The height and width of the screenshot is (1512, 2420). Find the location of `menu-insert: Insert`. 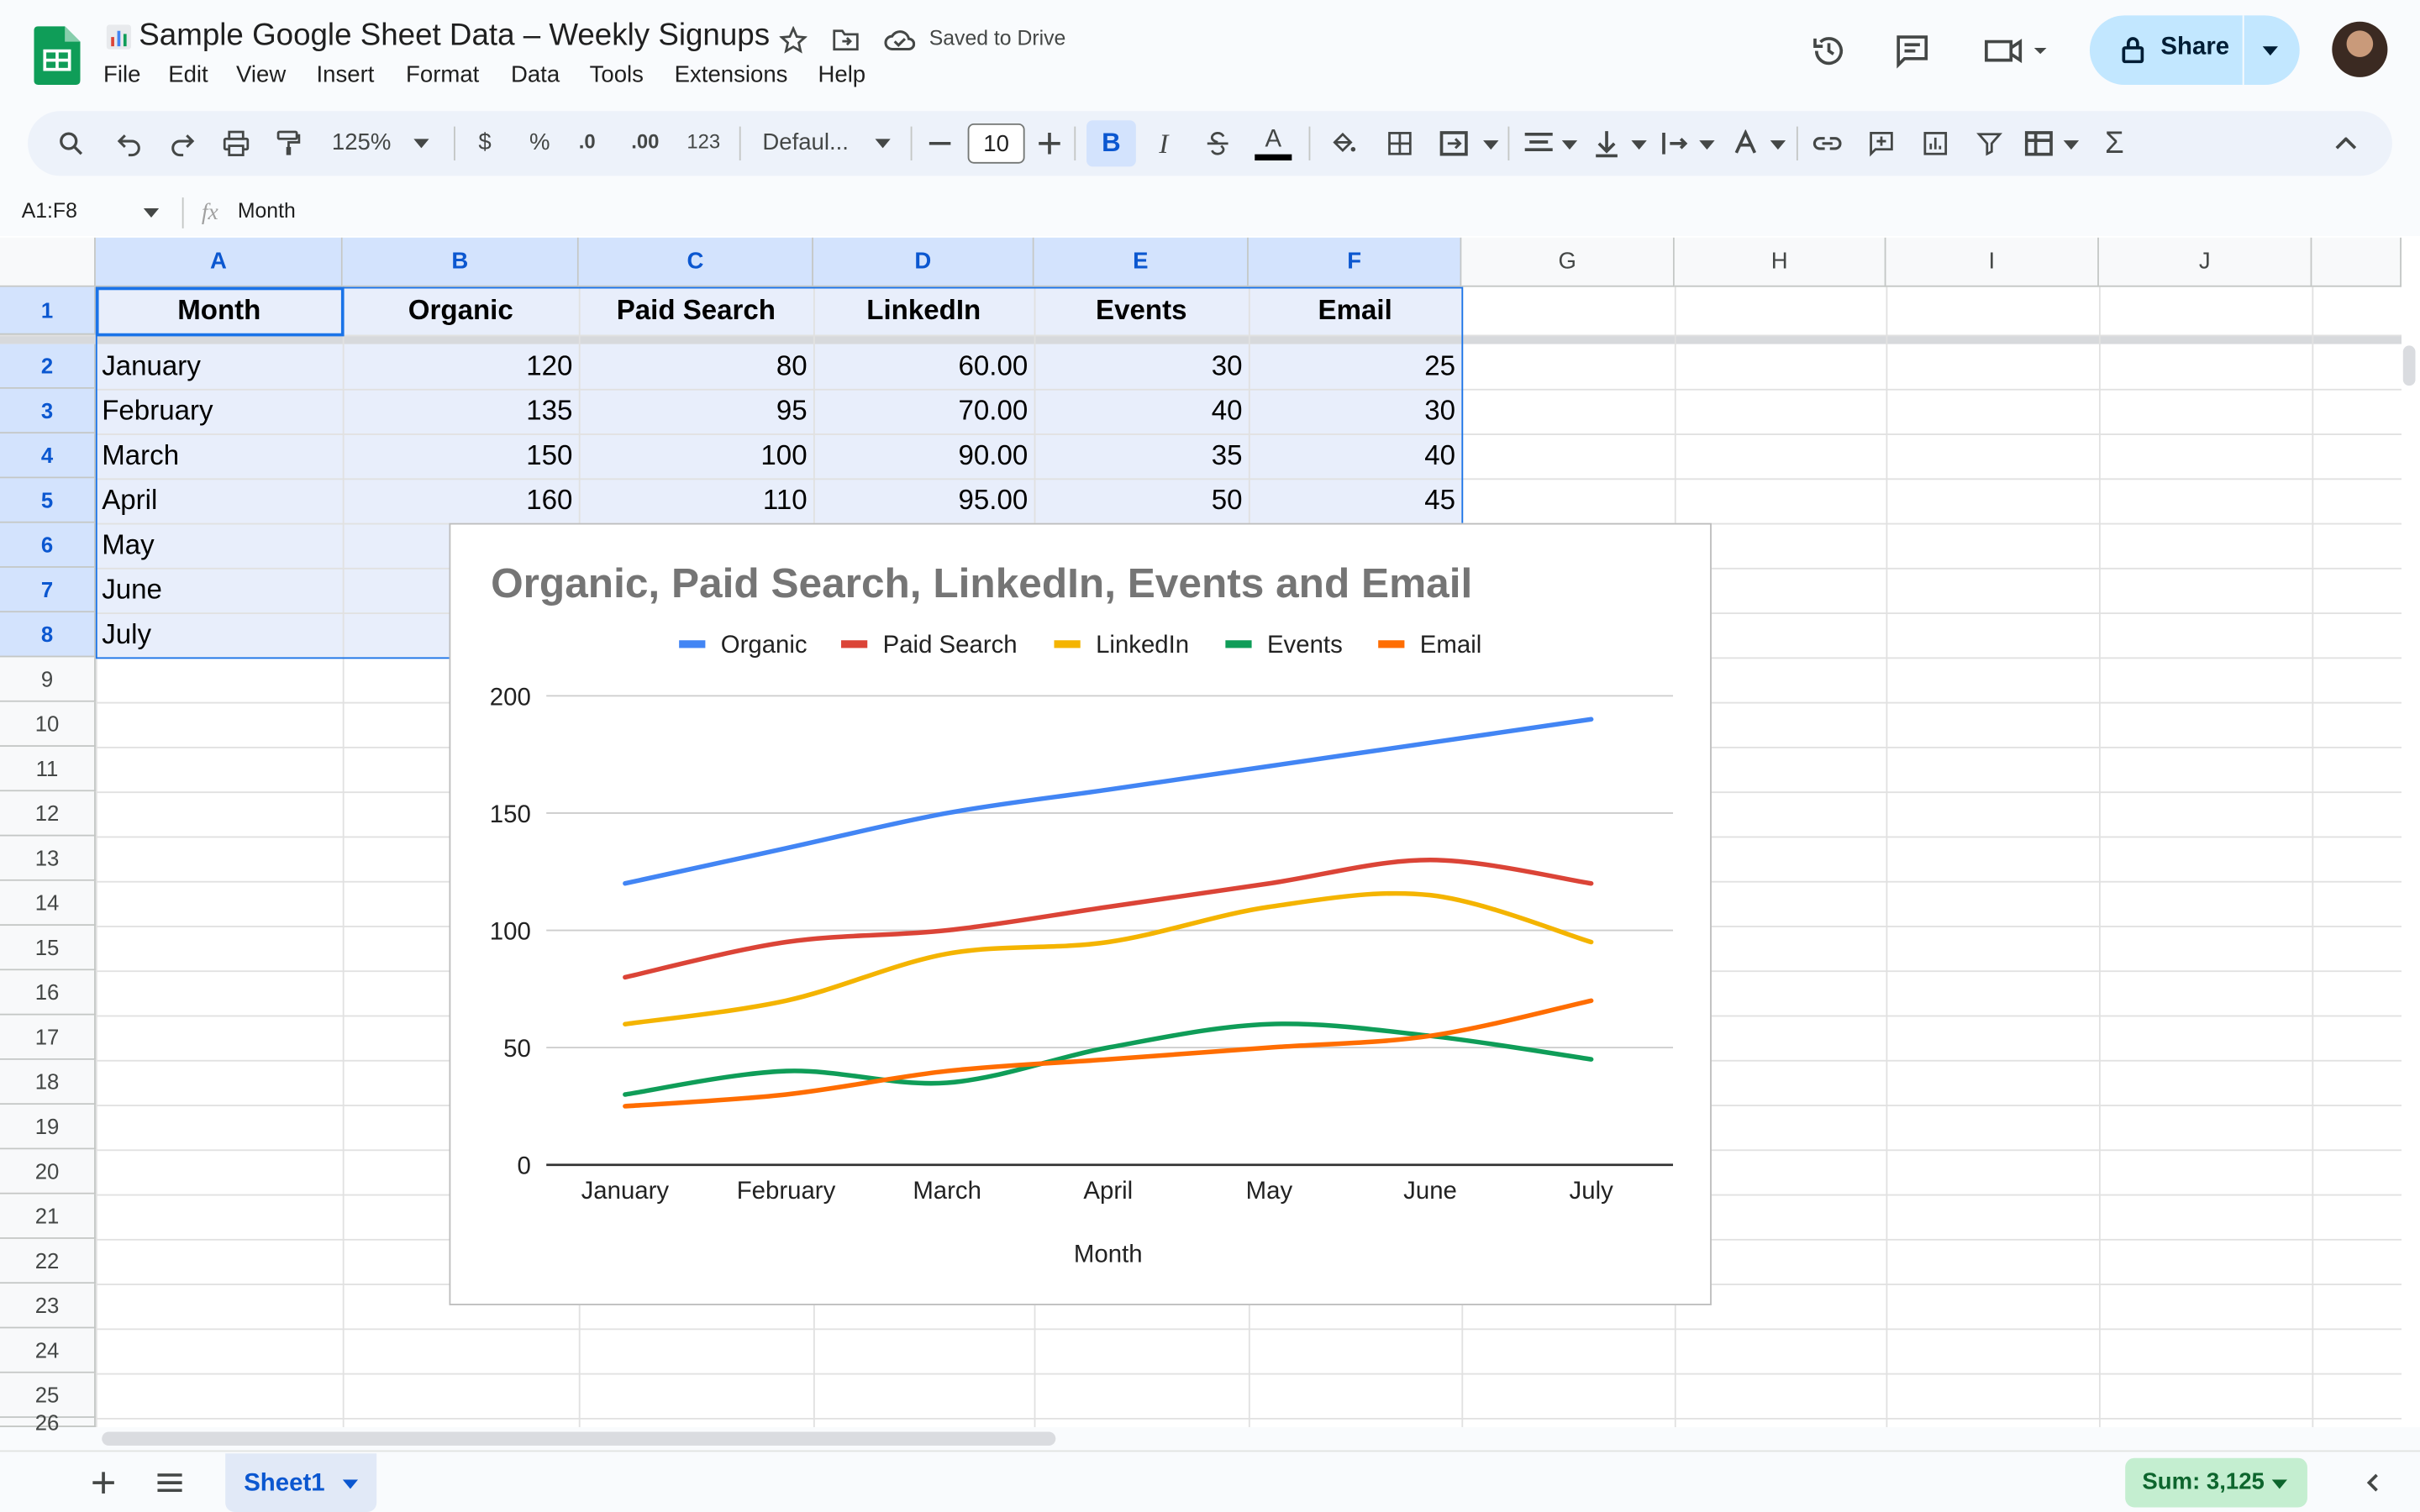

menu-insert: Insert is located at coordinates (346, 74).